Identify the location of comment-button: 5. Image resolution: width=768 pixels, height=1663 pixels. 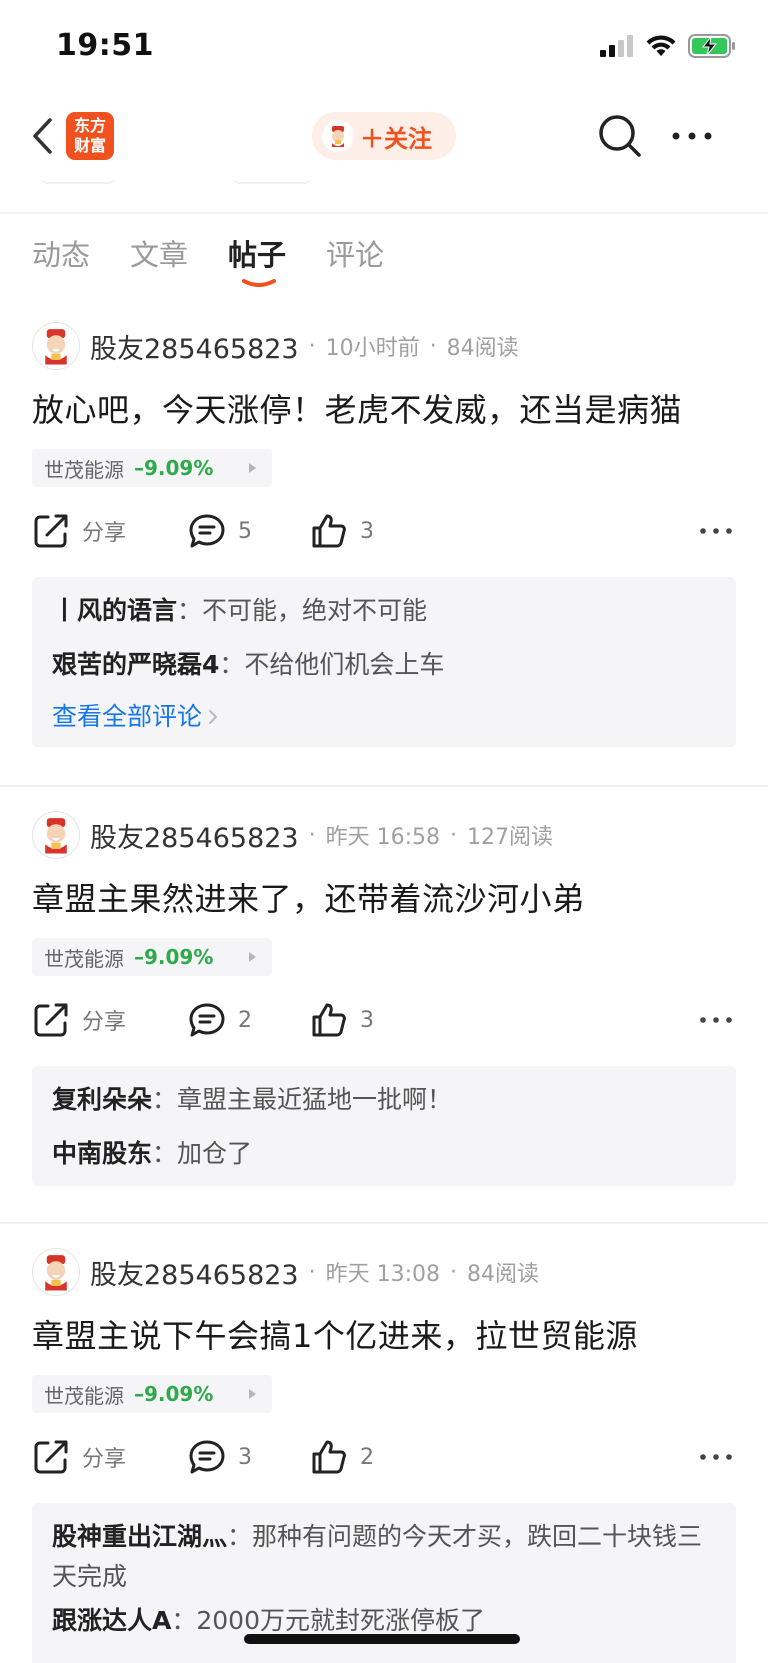
(220, 531).